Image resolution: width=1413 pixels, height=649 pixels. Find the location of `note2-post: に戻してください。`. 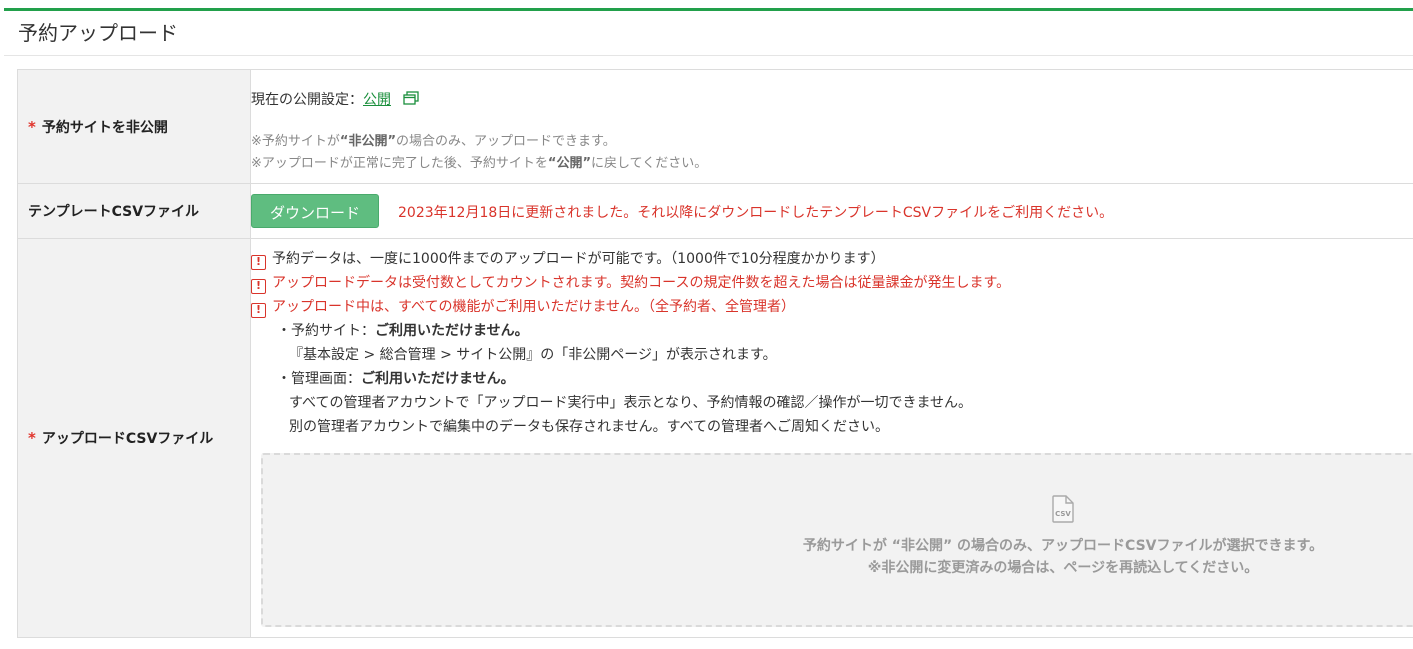

note2-post: に戻してください。 is located at coordinates (649, 163).